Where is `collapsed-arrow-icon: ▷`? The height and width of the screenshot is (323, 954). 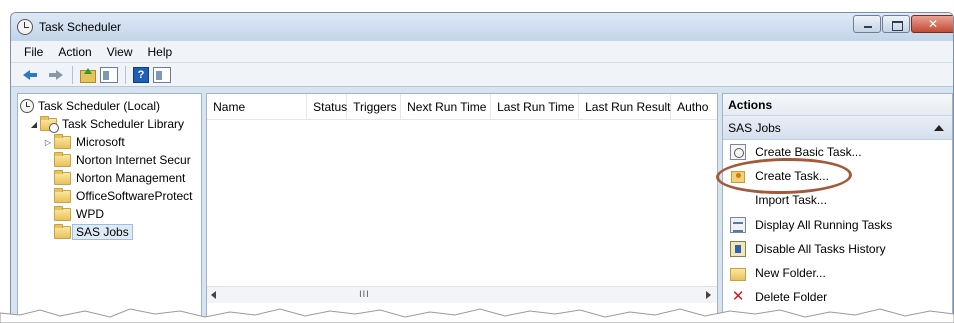 collapsed-arrow-icon: ▷ is located at coordinates (48, 142).